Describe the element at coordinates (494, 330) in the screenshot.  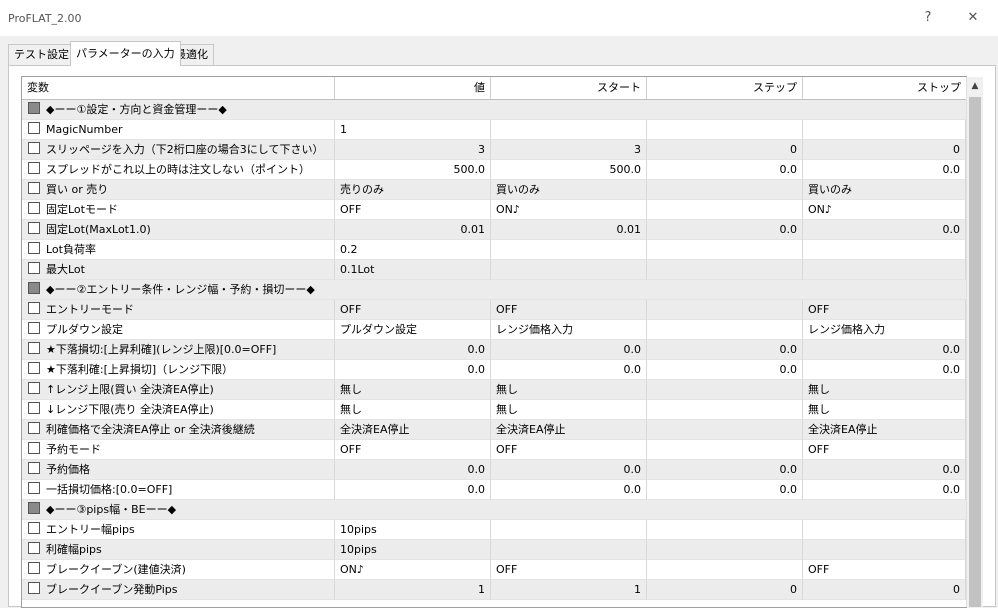
I see `table-row: プルダウン設定 プルダウン設定 レンジ価格入力 レンジ価格入力` at that location.